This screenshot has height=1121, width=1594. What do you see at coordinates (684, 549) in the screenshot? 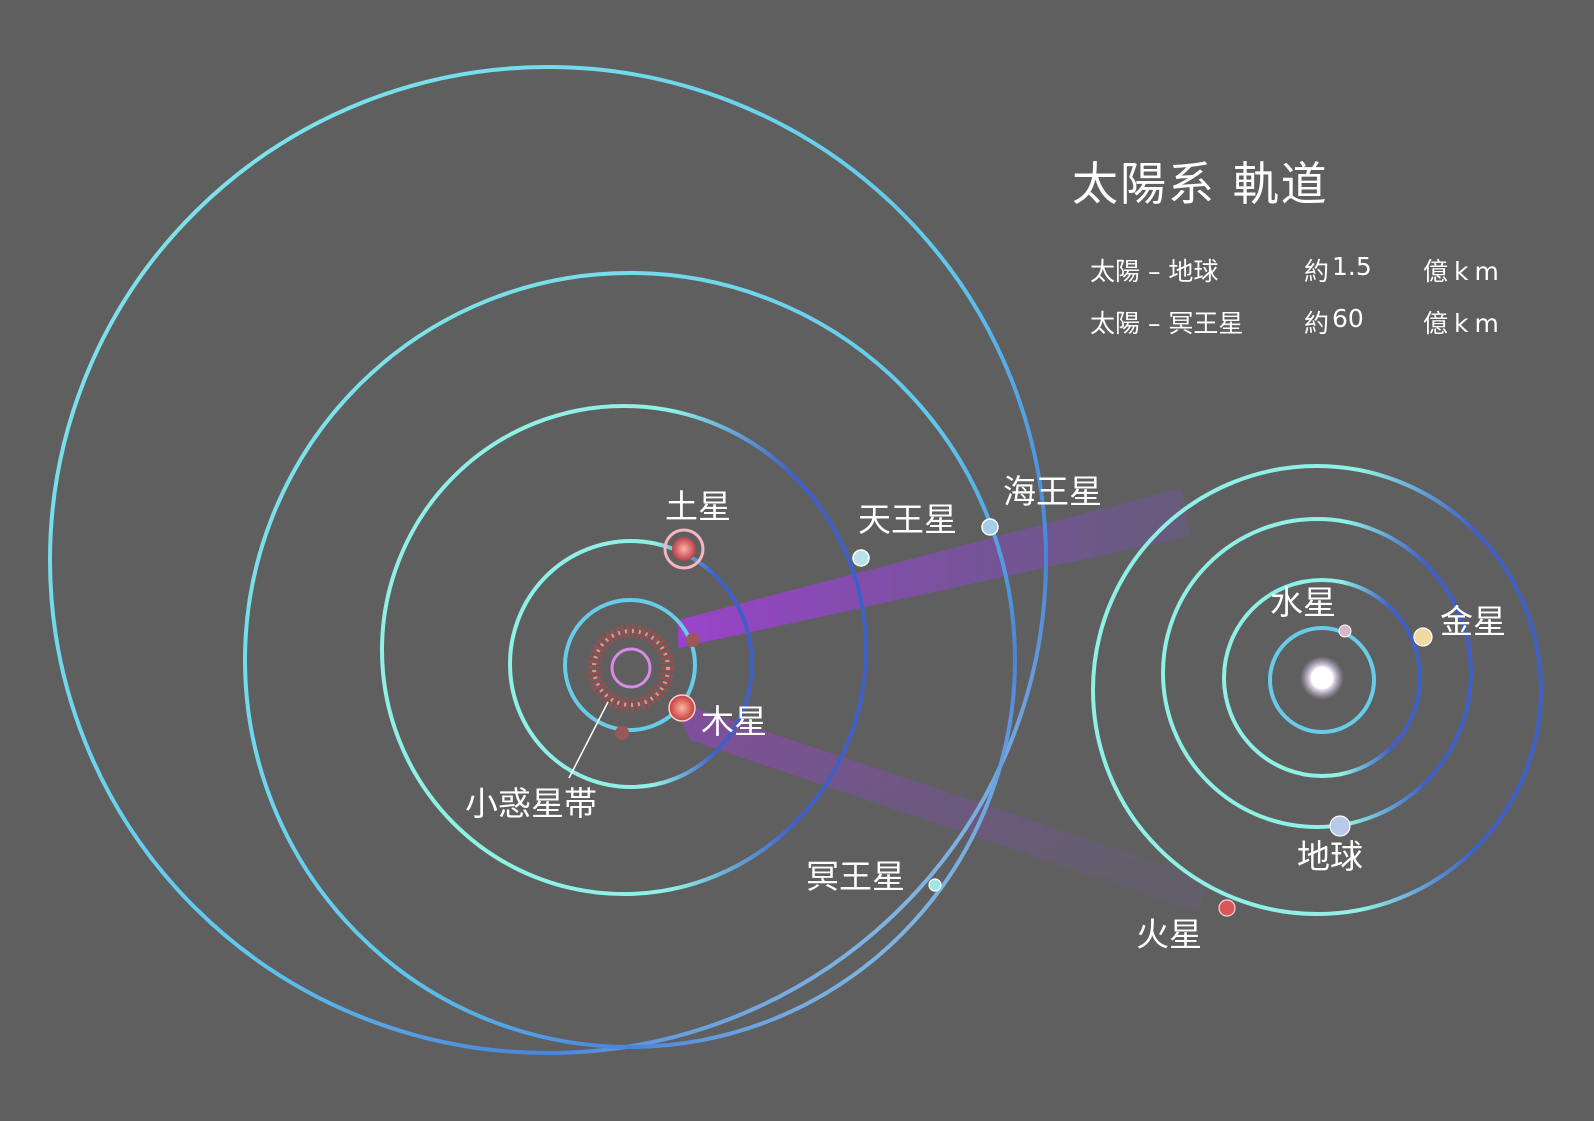
I see `saturn-planet` at bounding box center [684, 549].